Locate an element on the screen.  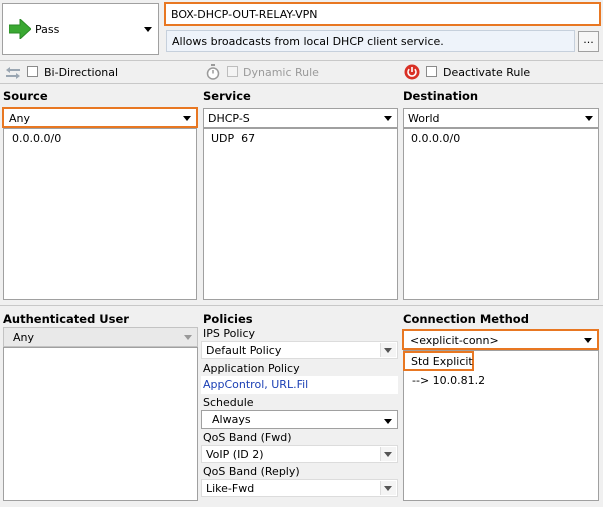
ips-policy-select: Default Policy is located at coordinates (299, 350).